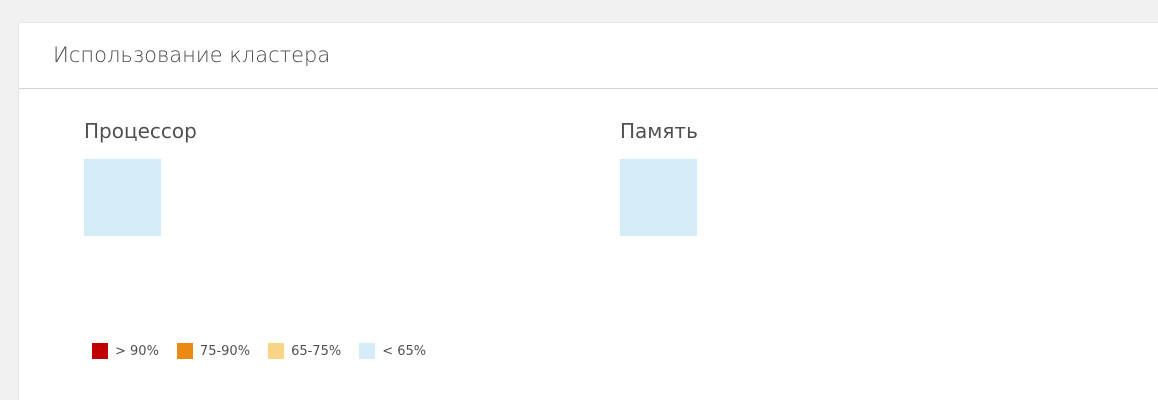 The height and width of the screenshot is (400, 1158). Describe the element at coordinates (658, 197) in the screenshot. I see `memory-heatmap-cell` at that location.